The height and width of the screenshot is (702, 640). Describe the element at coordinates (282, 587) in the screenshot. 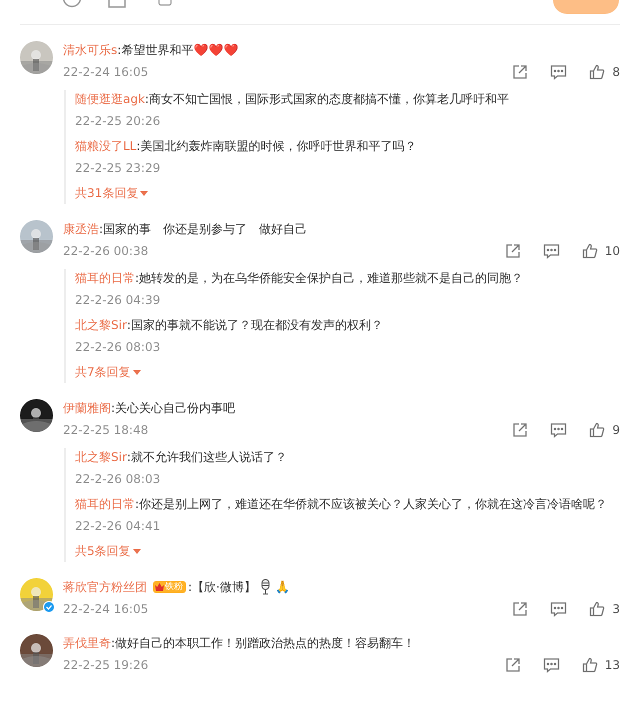

I see `emoji: 🙏` at that location.